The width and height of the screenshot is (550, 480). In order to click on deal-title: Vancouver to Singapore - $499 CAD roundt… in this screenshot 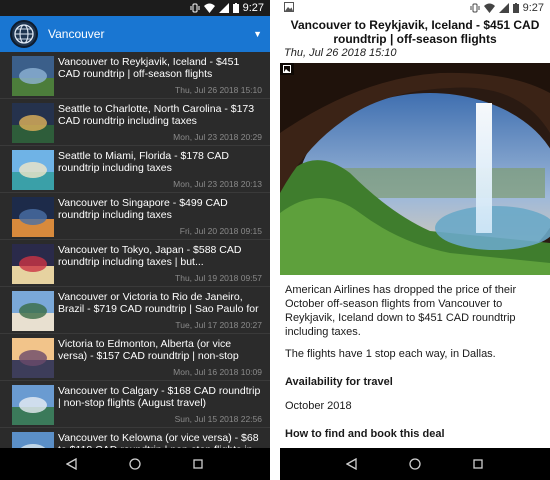, I will do `click(143, 209)`.